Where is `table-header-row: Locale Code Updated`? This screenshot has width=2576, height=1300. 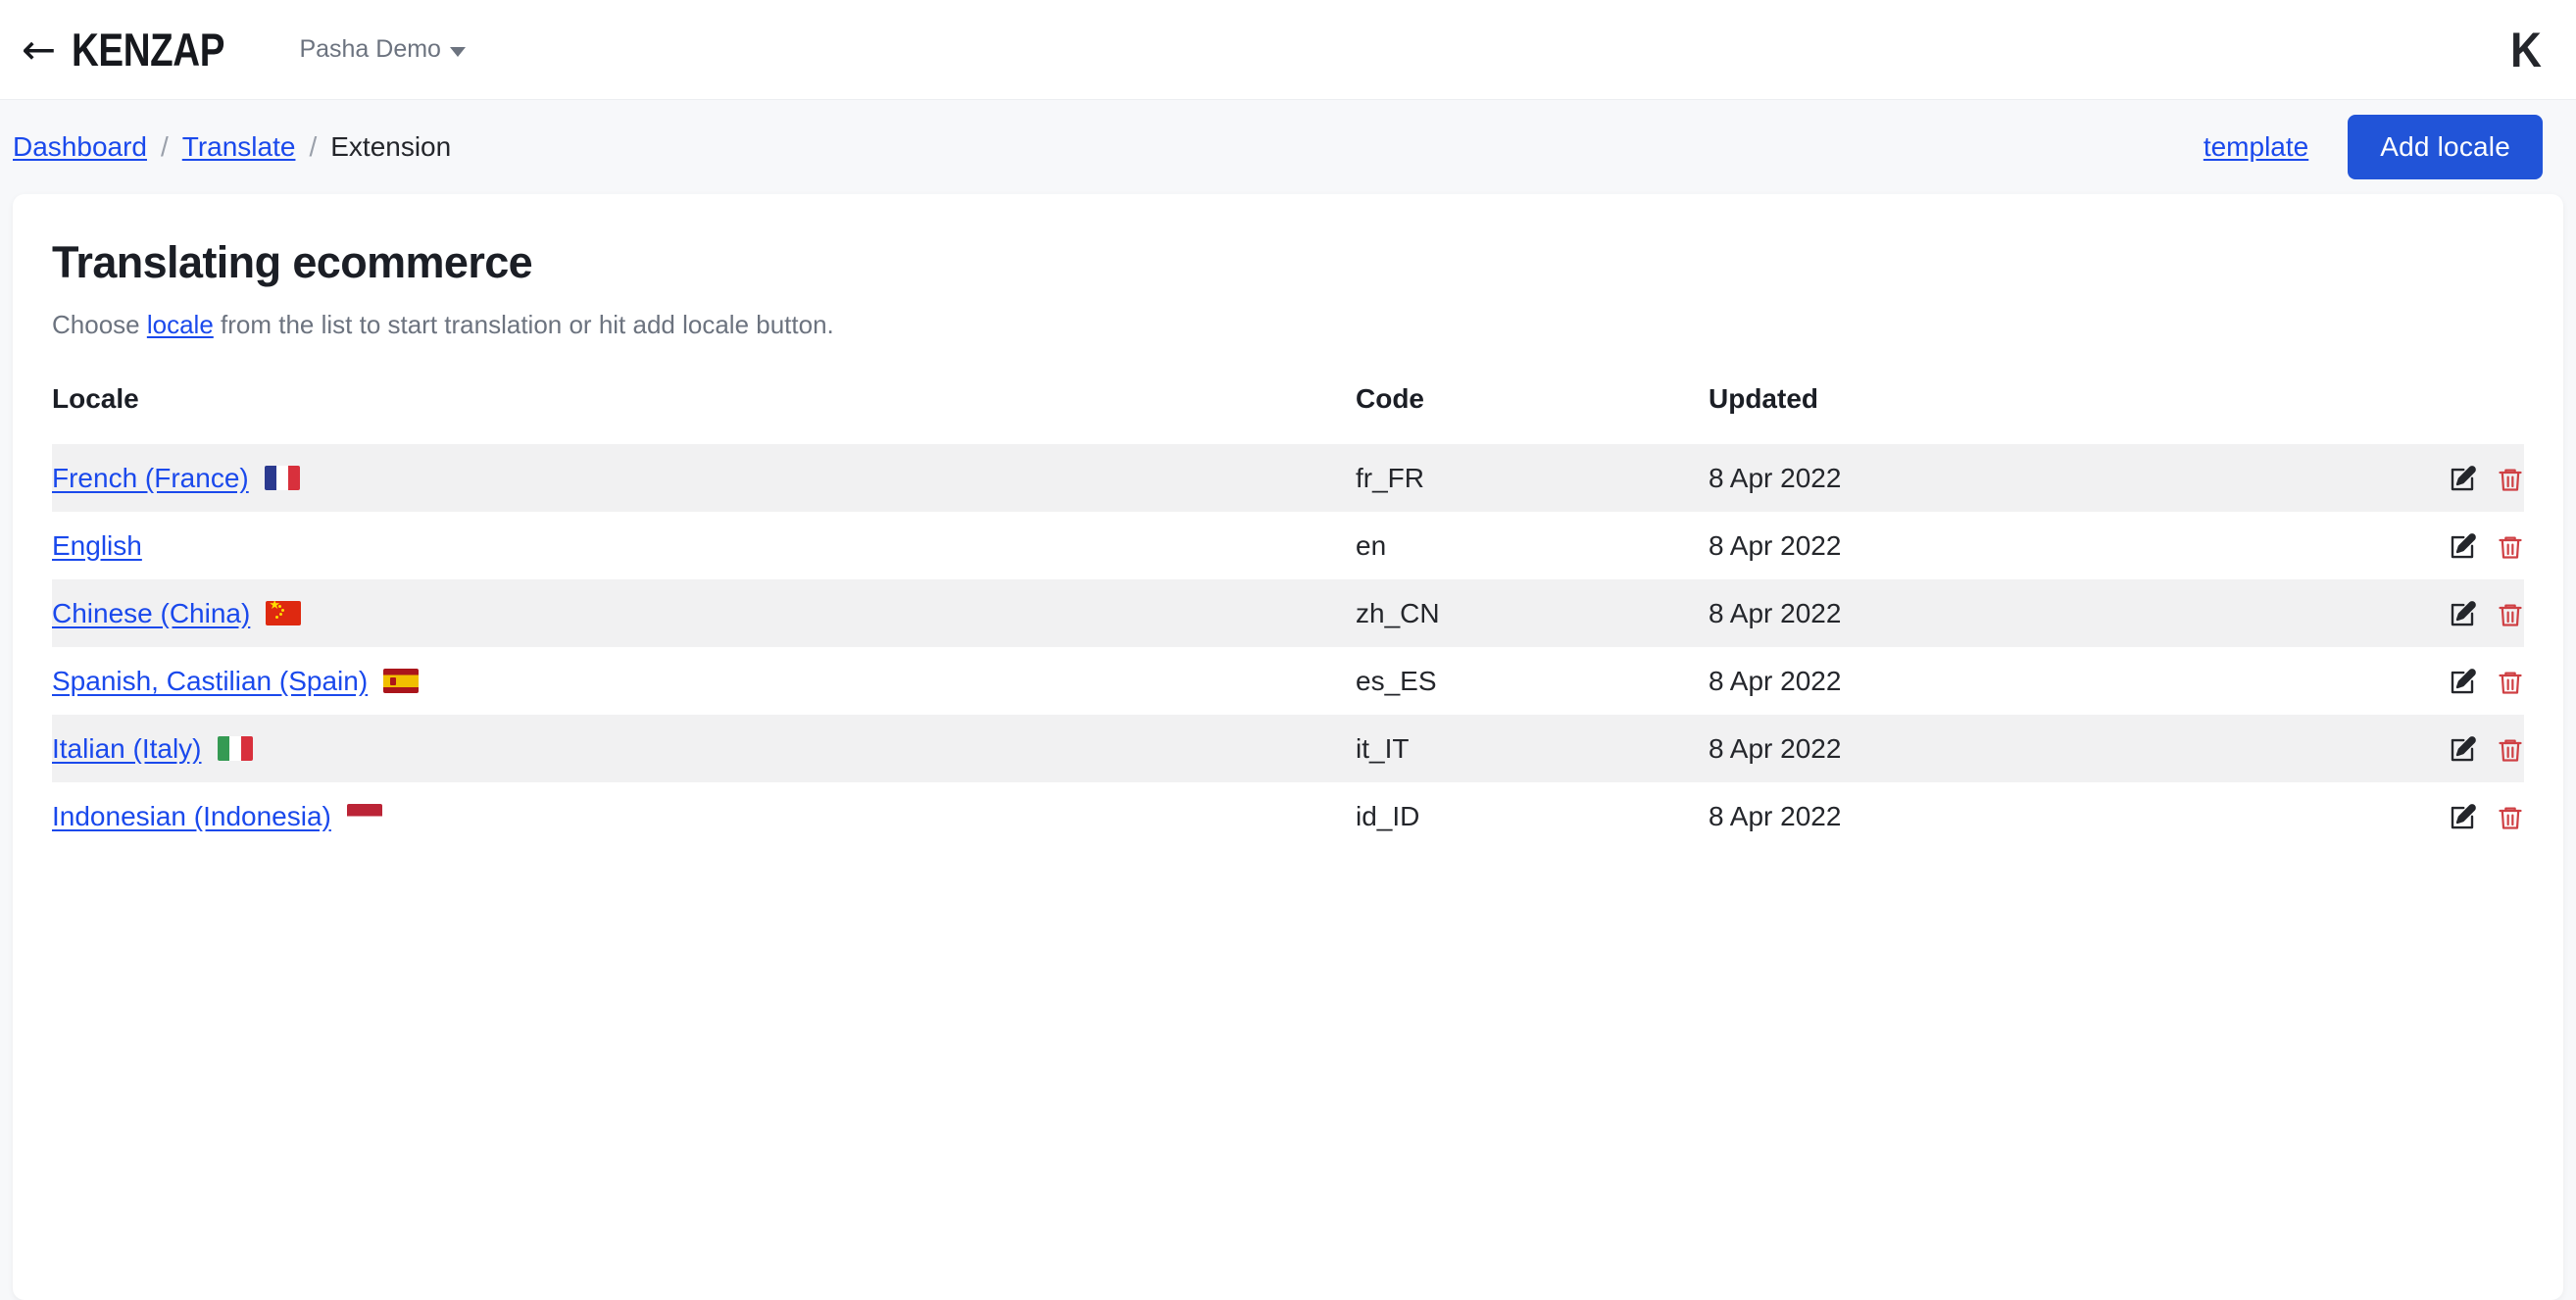 table-header-row: Locale Code Updated is located at coordinates (1288, 413).